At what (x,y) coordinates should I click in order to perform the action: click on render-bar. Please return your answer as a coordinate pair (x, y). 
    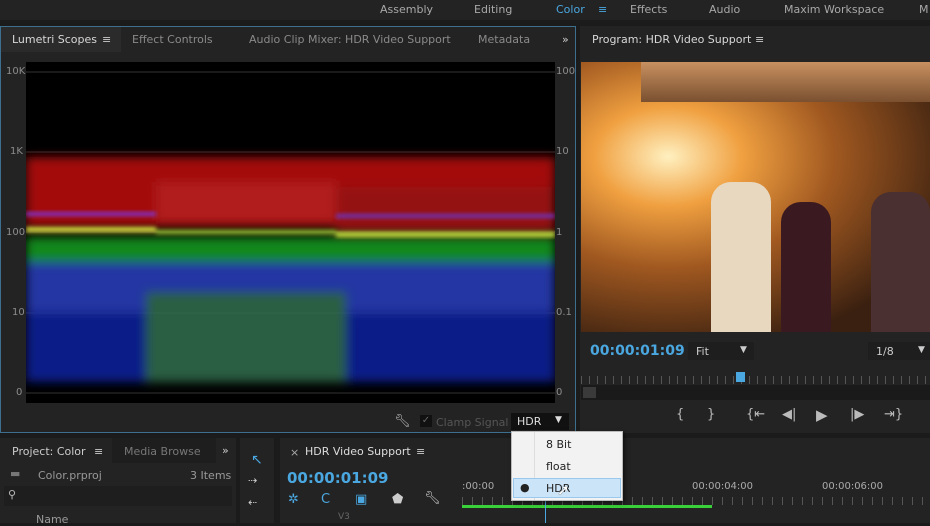
    Looking at the image, I should click on (587, 506).